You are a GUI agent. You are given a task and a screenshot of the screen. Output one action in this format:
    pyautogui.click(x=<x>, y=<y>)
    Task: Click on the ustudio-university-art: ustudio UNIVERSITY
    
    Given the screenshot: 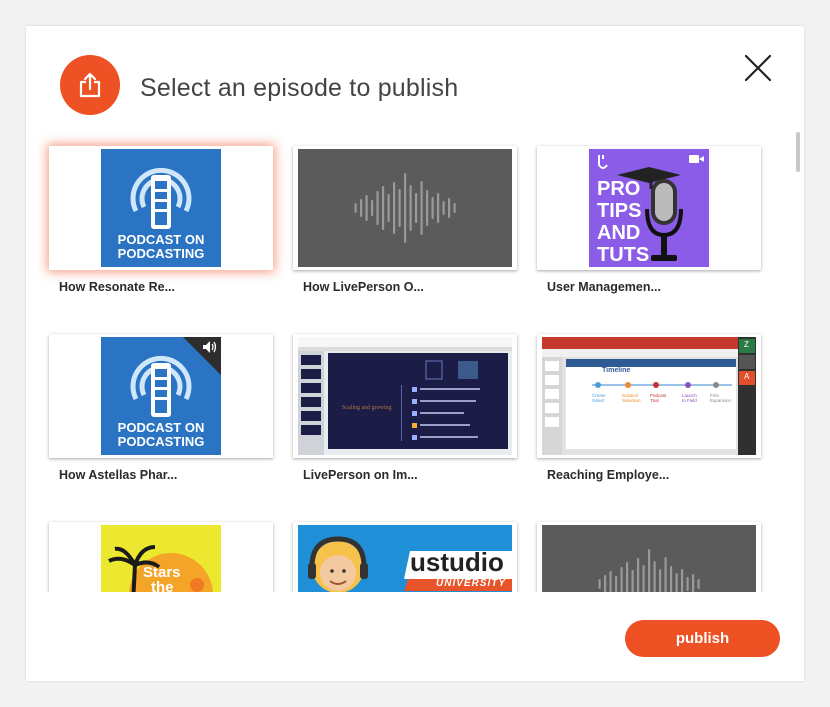 What is the action you would take?
    pyautogui.click(x=405, y=558)
    